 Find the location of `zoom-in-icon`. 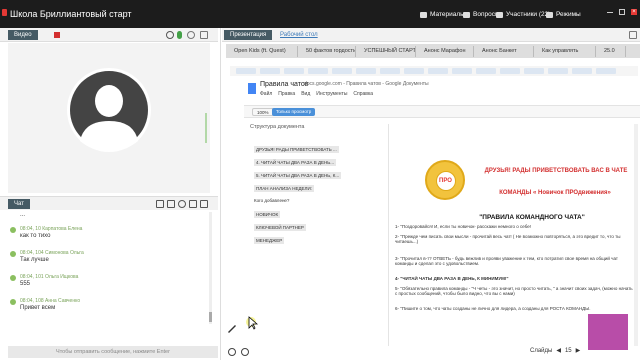

zoom-in-icon is located at coordinates (232, 352).